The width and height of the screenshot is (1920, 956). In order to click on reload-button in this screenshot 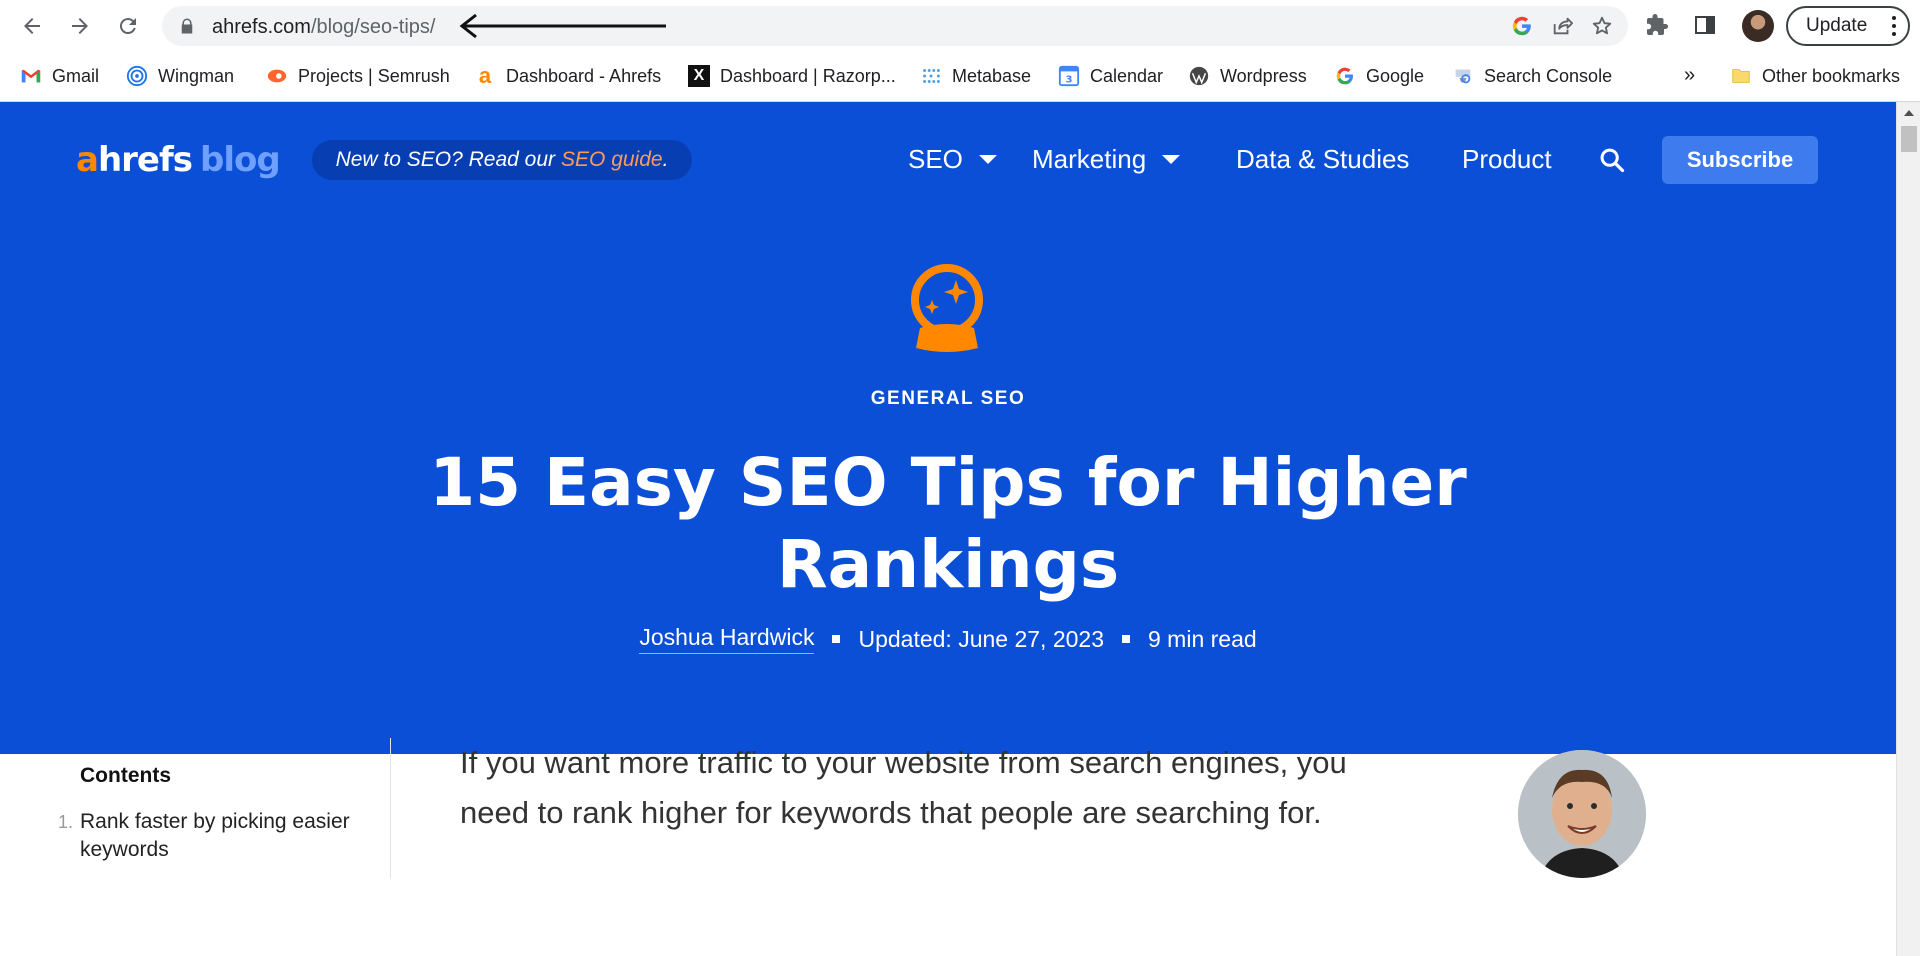, I will do `click(128, 26)`.